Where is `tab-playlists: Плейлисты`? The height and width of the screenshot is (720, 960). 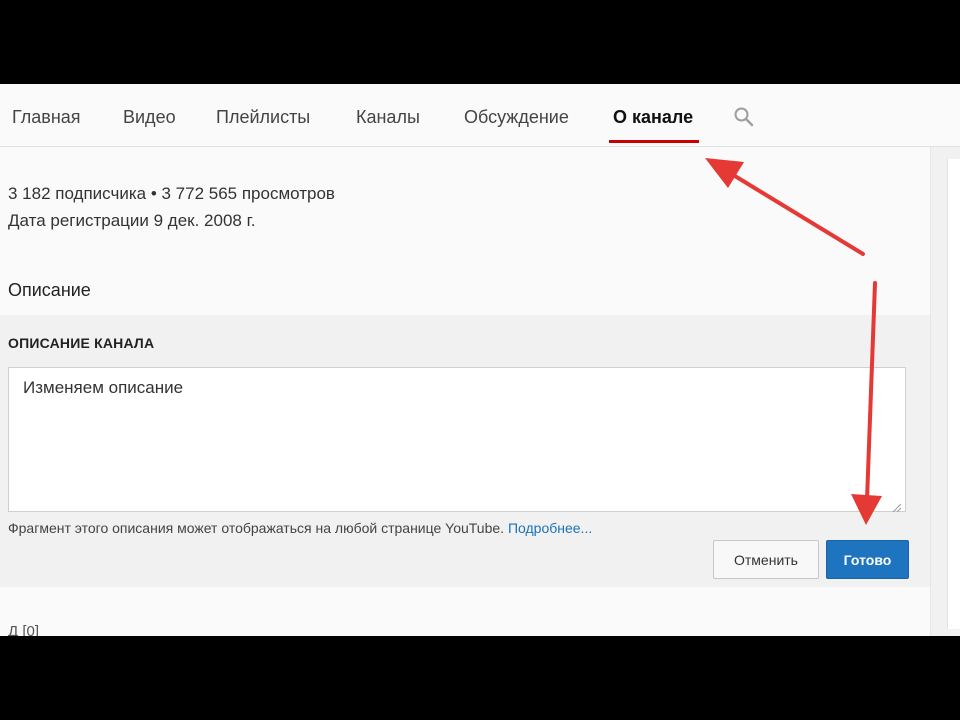
tab-playlists: Плейлисты is located at coordinates (263, 117).